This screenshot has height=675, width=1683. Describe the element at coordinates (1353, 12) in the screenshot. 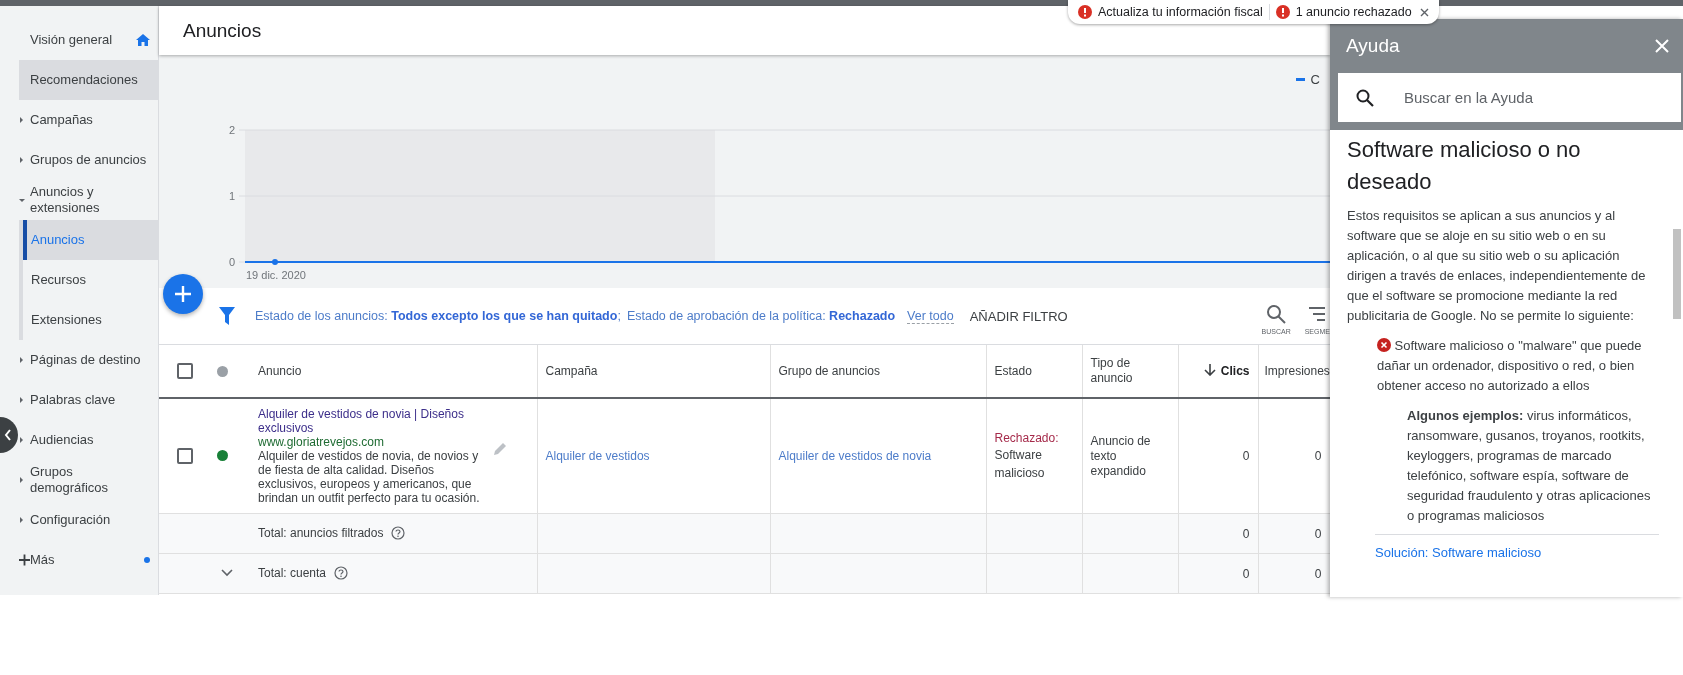

I see `notification-text: 1 anuncio rechazado` at that location.